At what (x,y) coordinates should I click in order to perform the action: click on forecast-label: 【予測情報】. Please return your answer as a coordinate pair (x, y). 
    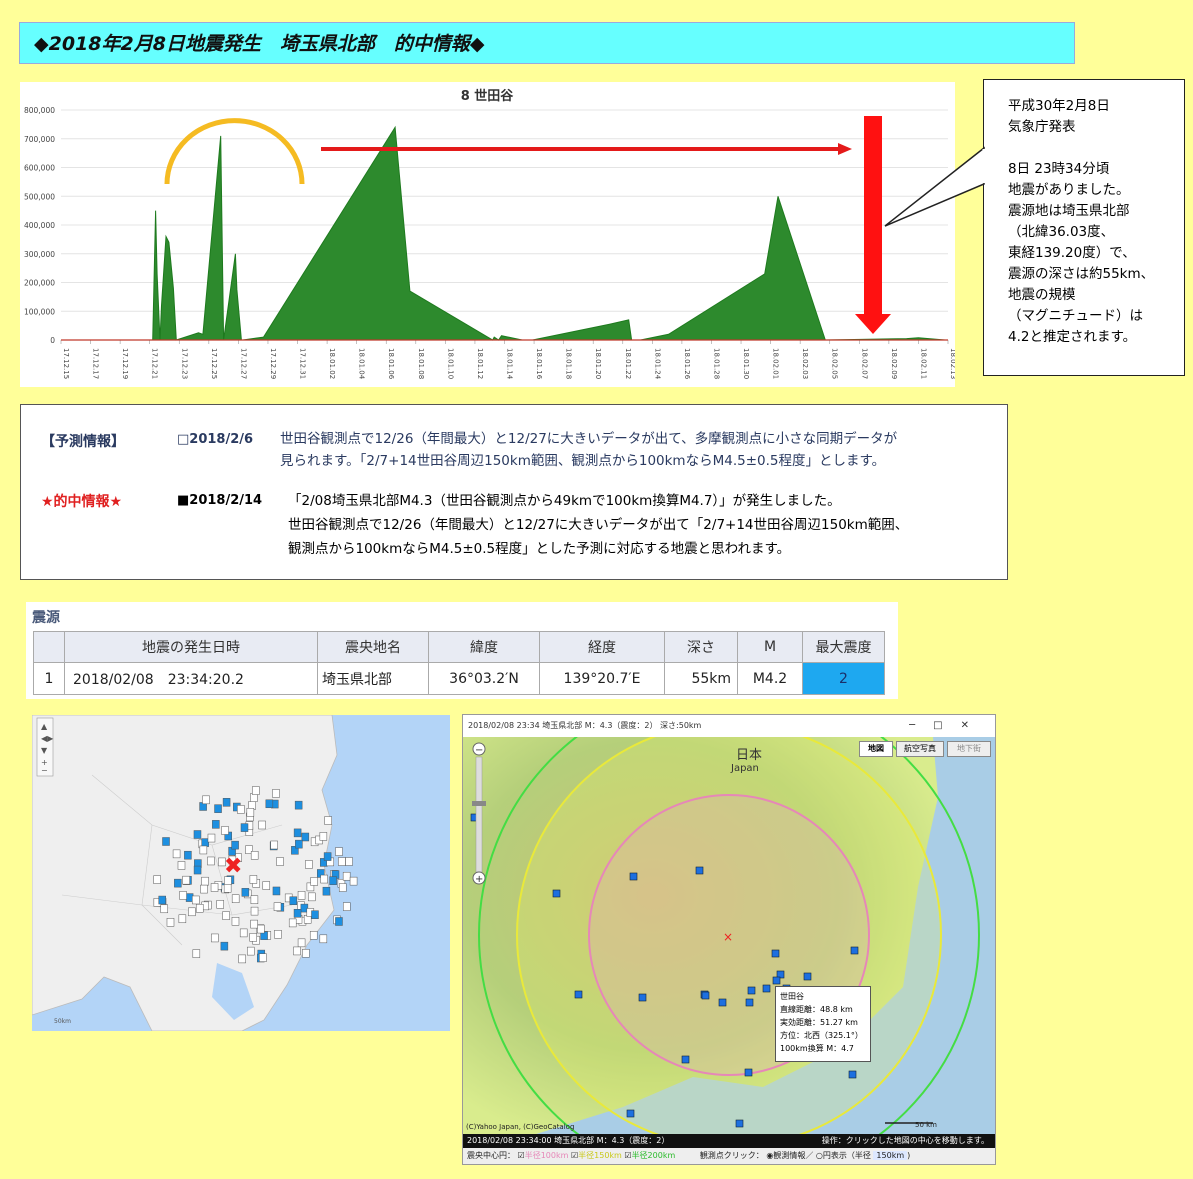
    Looking at the image, I should click on (83, 442).